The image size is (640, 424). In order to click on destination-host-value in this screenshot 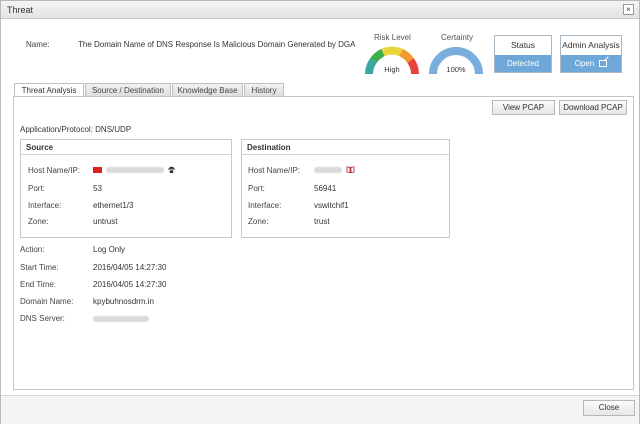, I will do `click(334, 169)`.